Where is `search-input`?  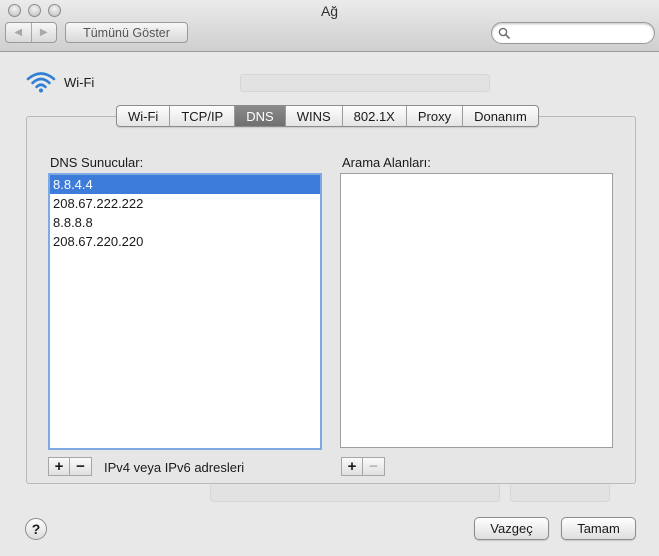 search-input is located at coordinates (579, 33).